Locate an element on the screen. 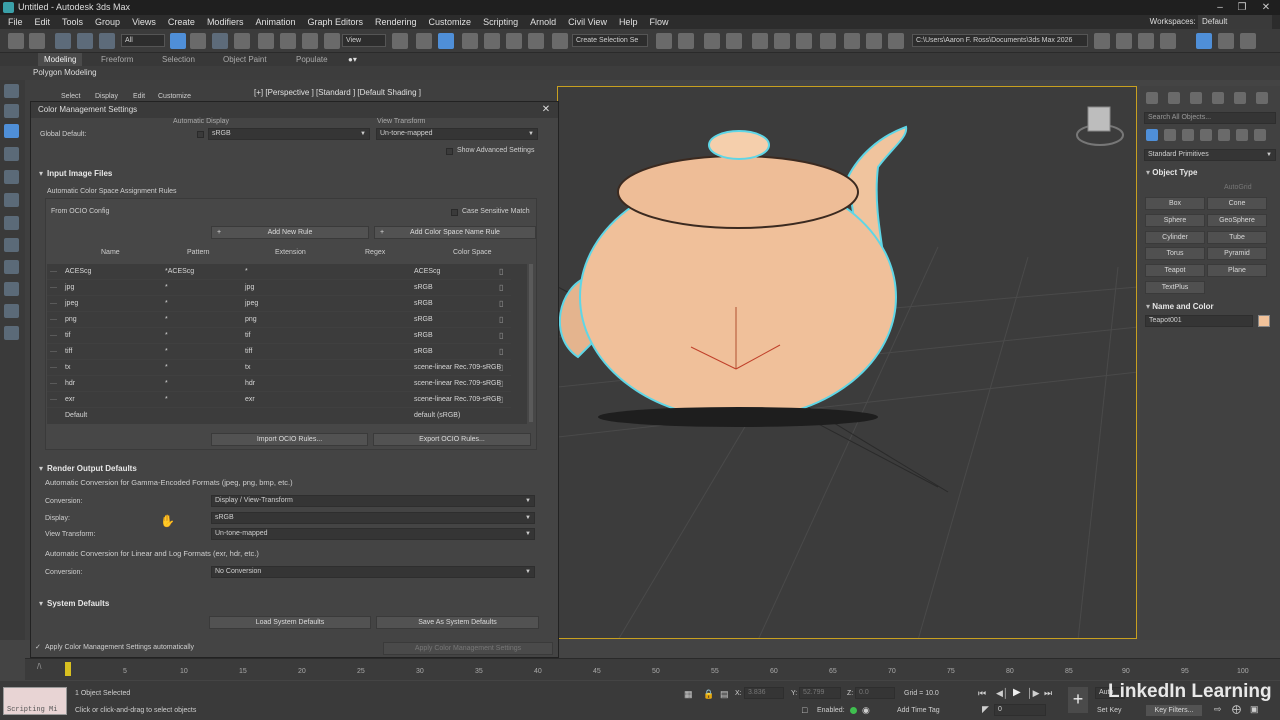  select-manipulate-icon is located at coordinates (424, 41).